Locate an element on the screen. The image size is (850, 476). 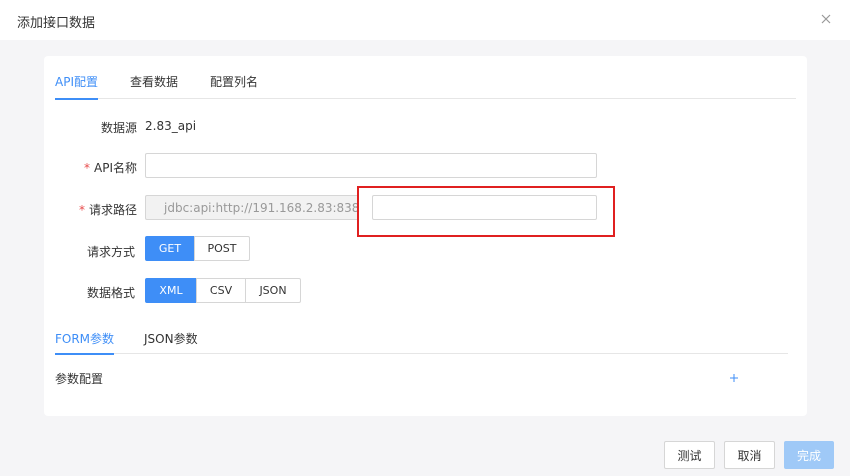
format-xml-button: XML is located at coordinates (171, 290).